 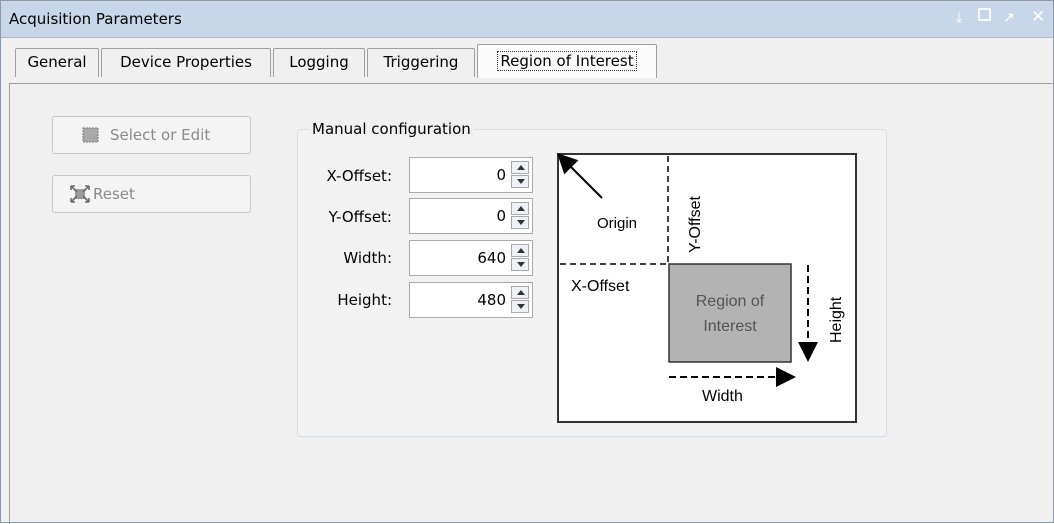 I want to click on height-decrement, so click(x=520, y=306).